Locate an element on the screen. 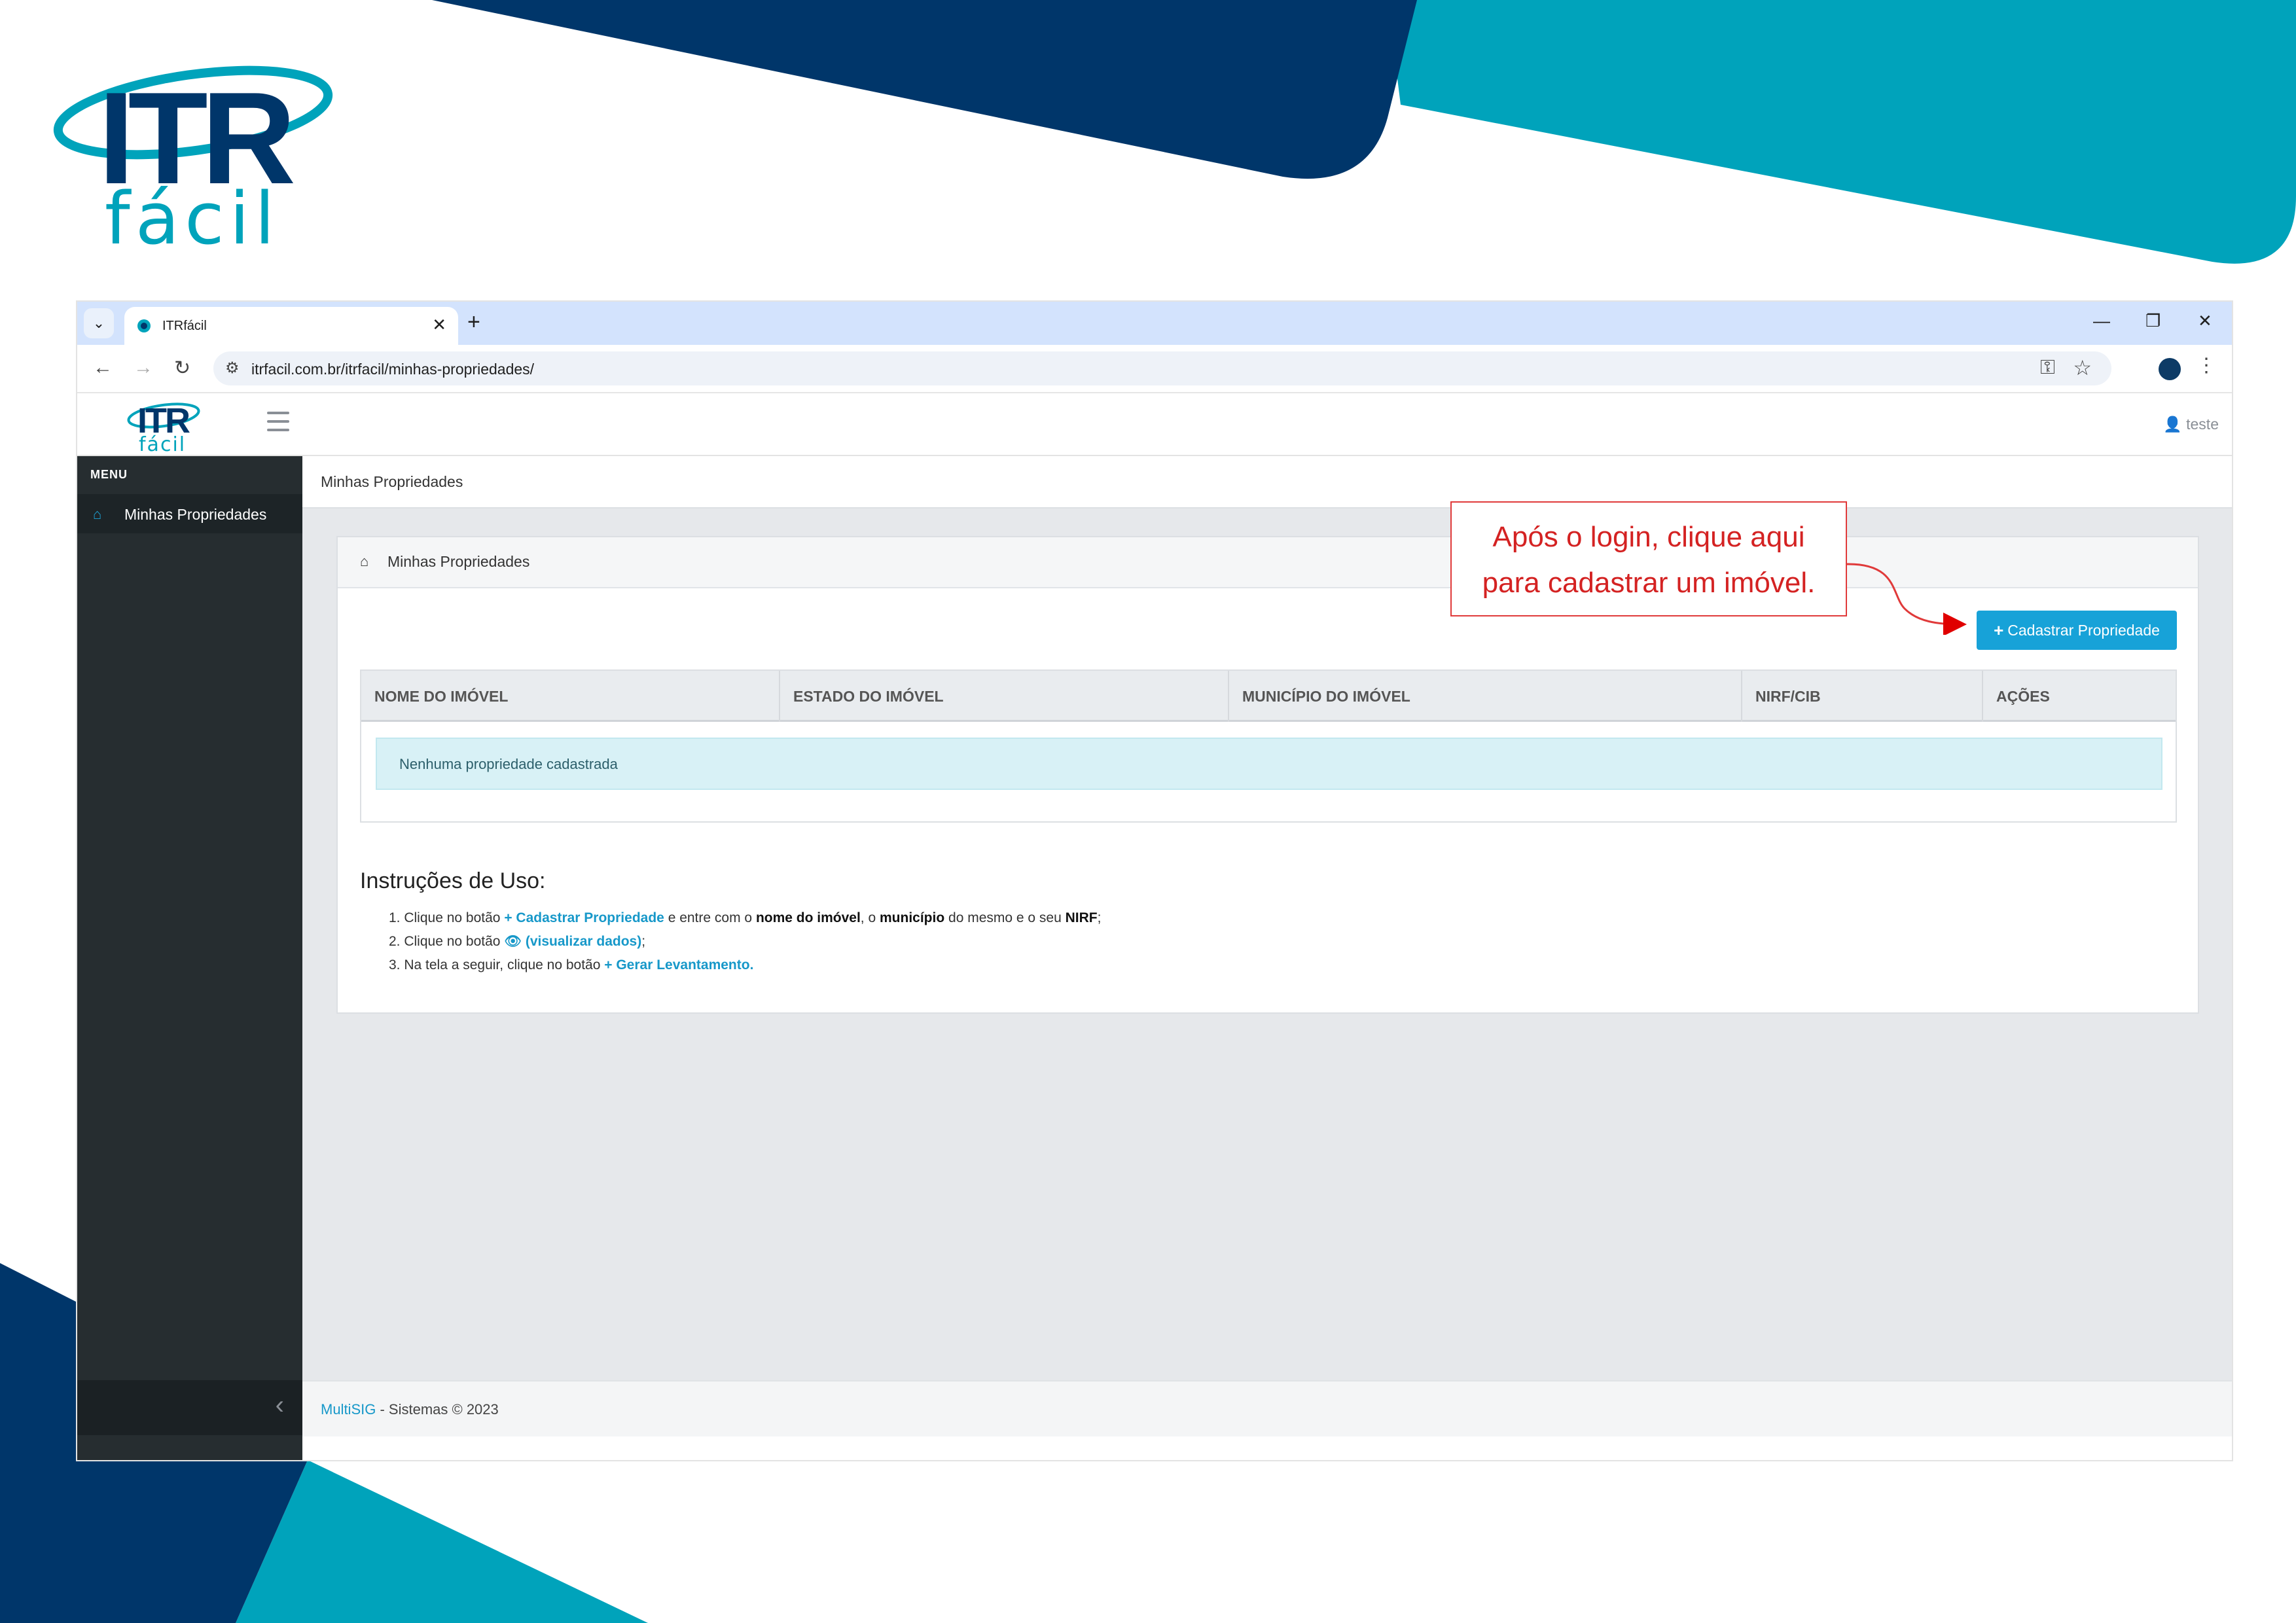 The width and height of the screenshot is (2296, 1623). instruction-bold: nome do imóvel is located at coordinates (808, 918).